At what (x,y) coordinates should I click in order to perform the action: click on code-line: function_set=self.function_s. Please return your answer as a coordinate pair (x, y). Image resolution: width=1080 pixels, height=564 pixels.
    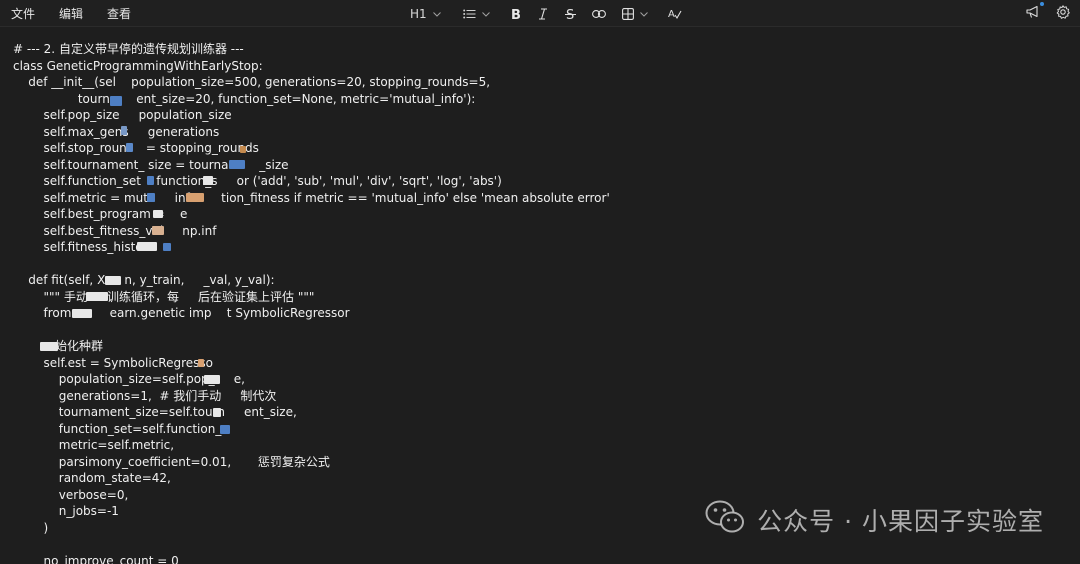
    Looking at the image, I should click on (120, 428).